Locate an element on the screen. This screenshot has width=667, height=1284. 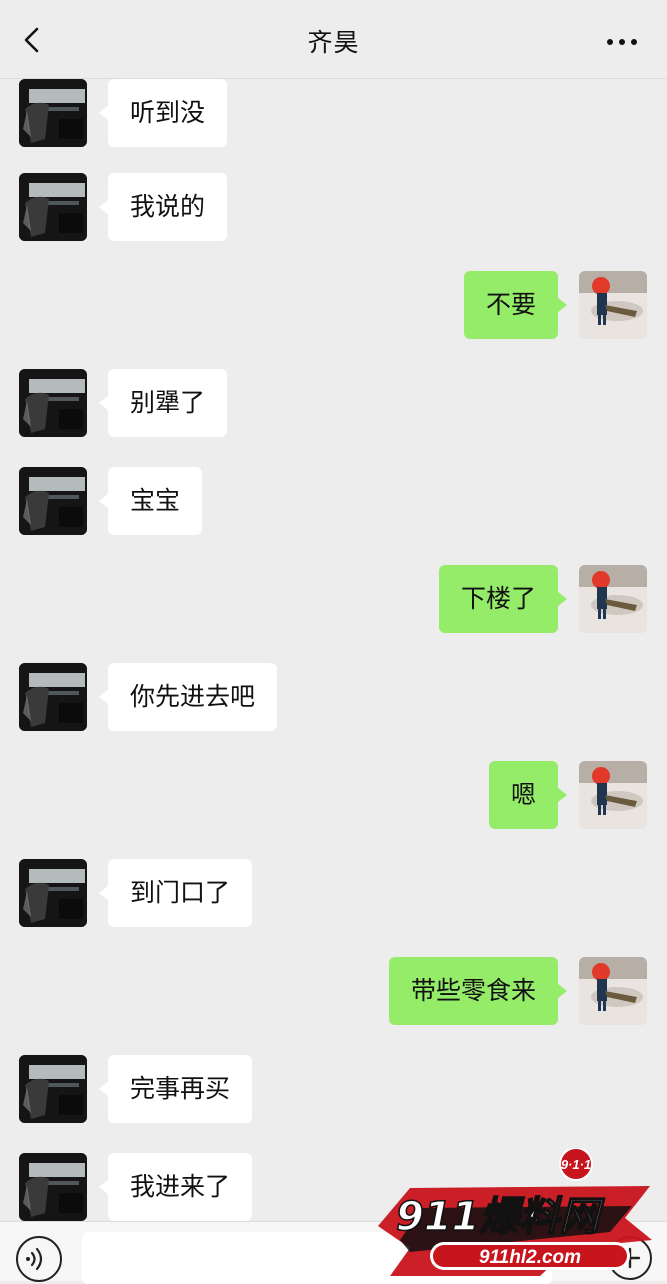
watermark-badge: 9·1·1 is located at coordinates (576, 1164).